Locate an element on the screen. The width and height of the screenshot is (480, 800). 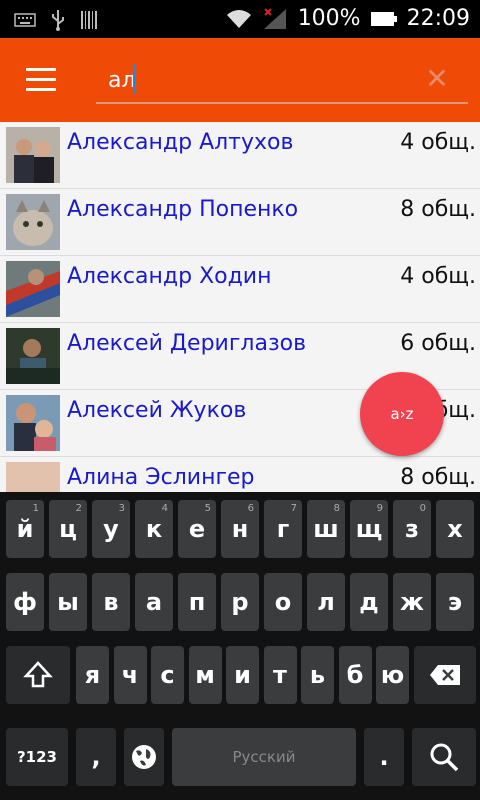
letter-key: р is located at coordinates (240, 602).